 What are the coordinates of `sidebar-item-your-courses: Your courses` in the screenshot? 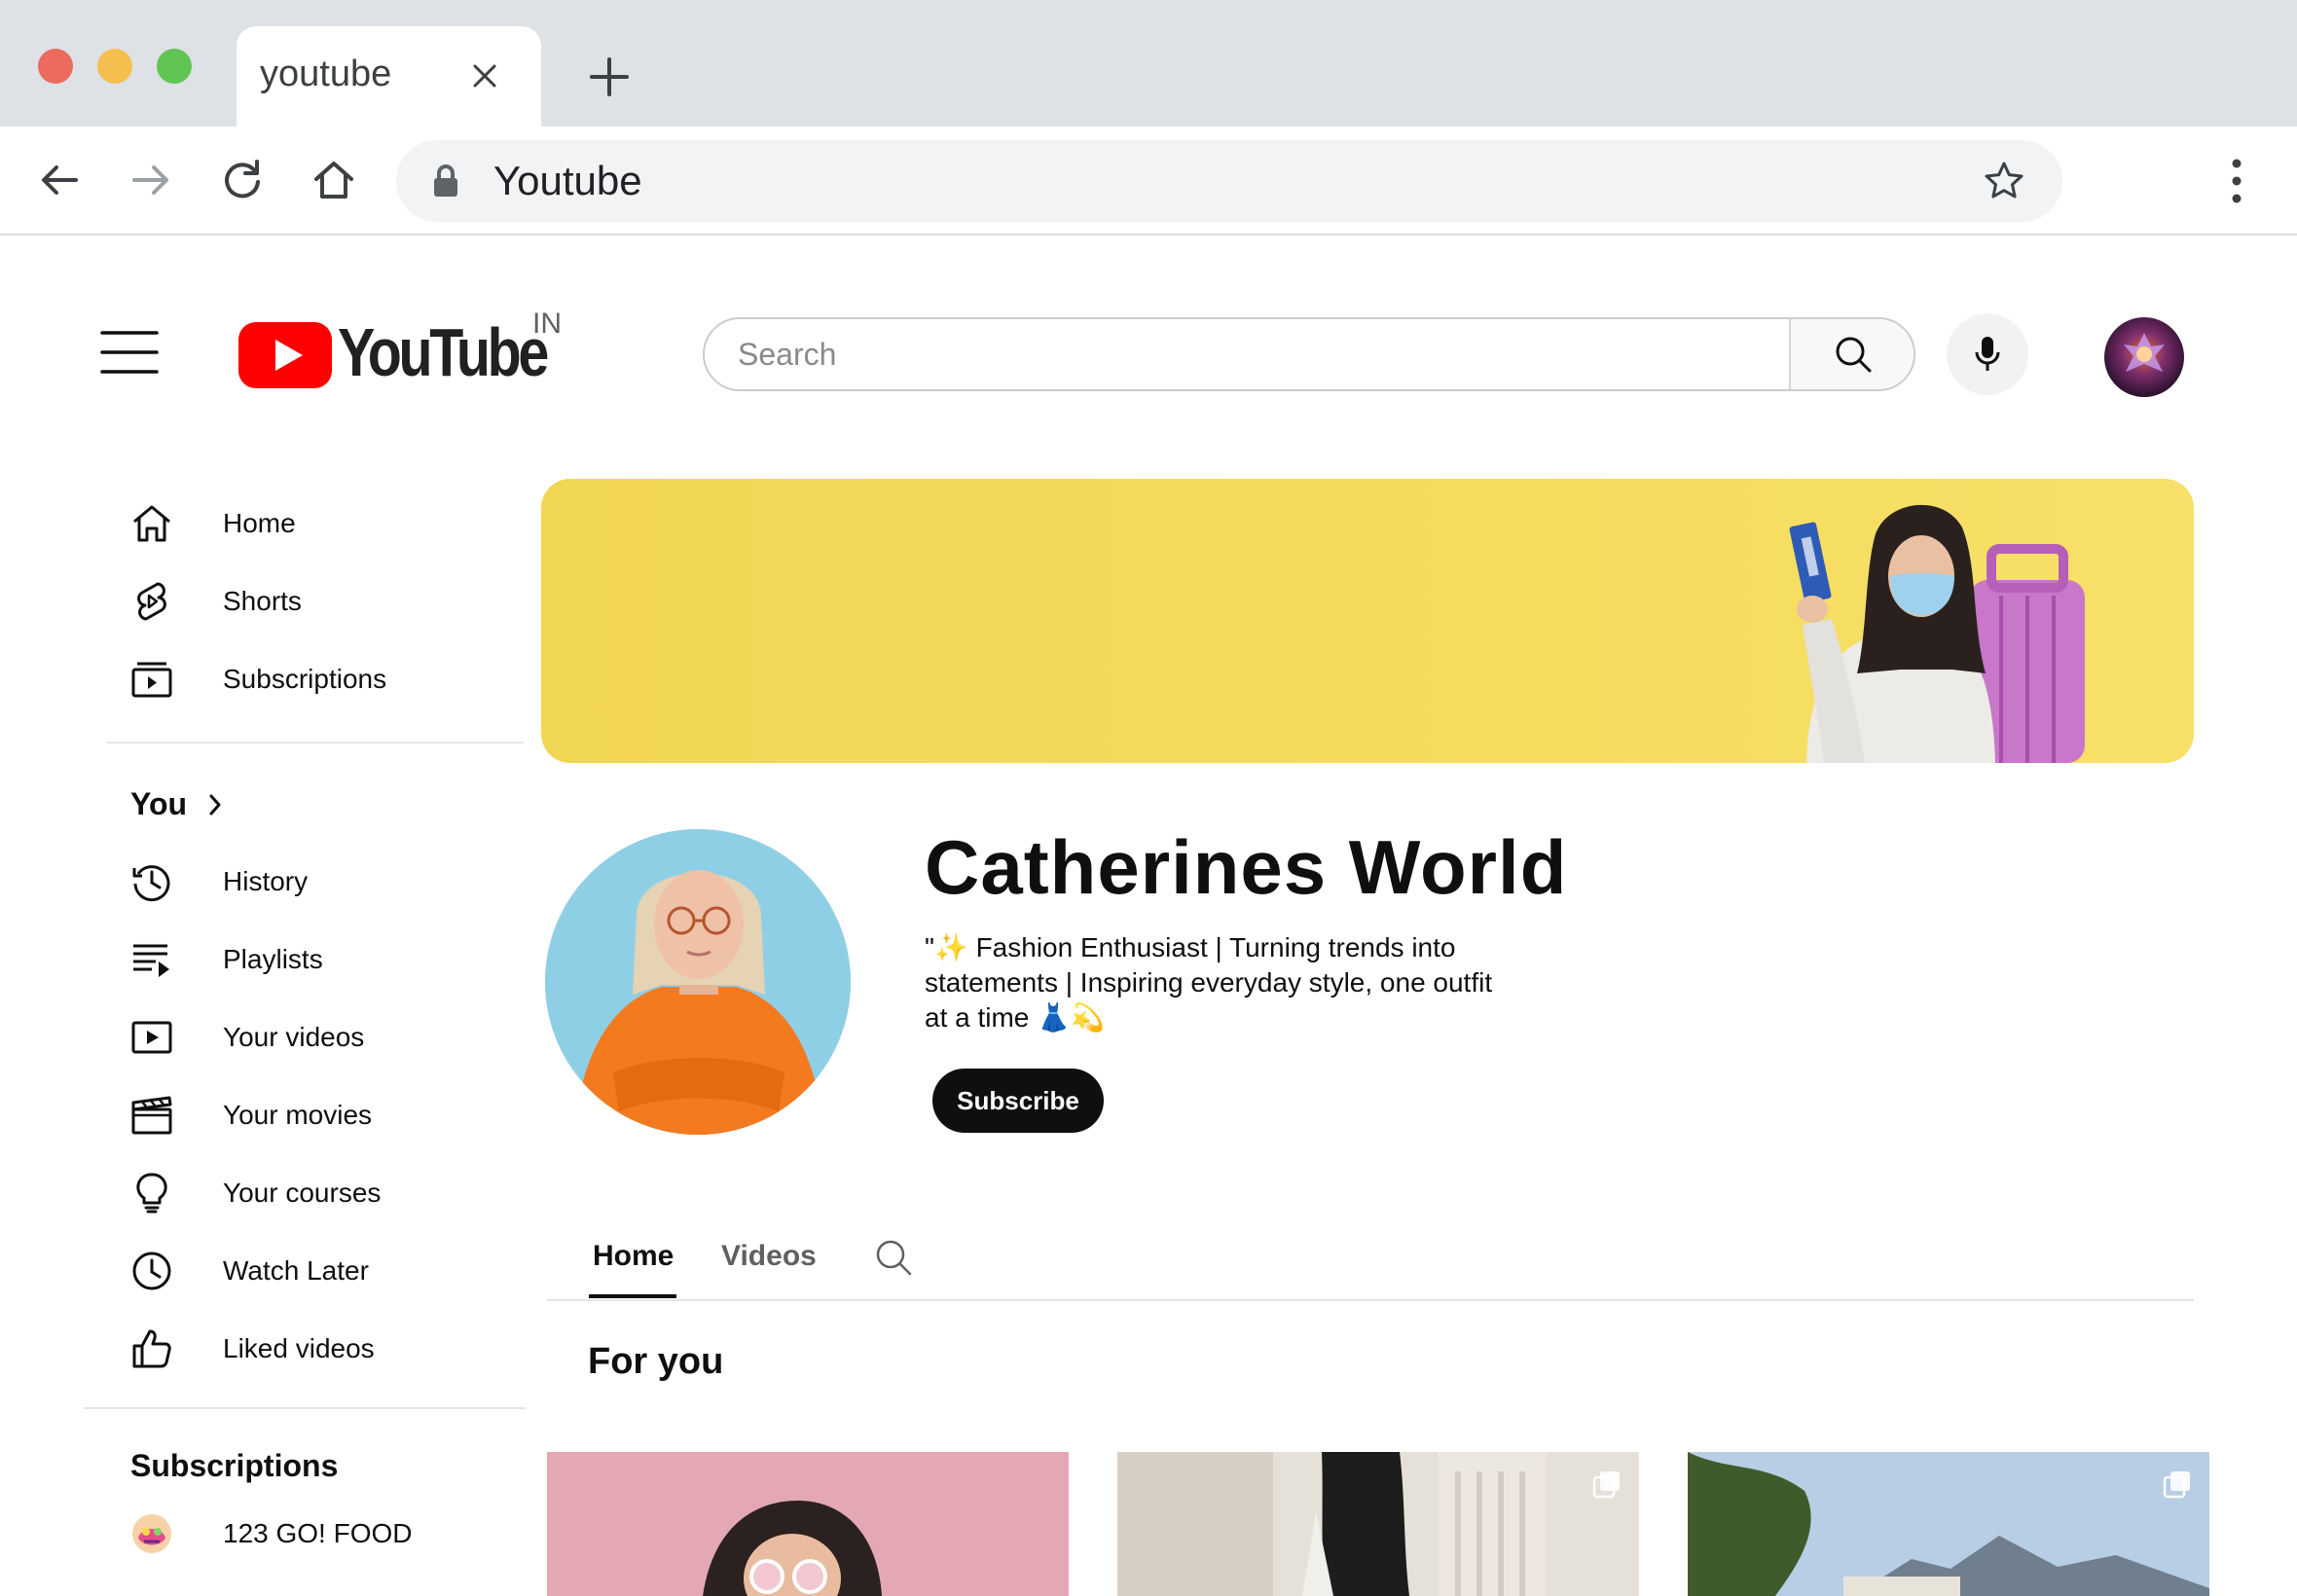 It's located at (311, 1193).